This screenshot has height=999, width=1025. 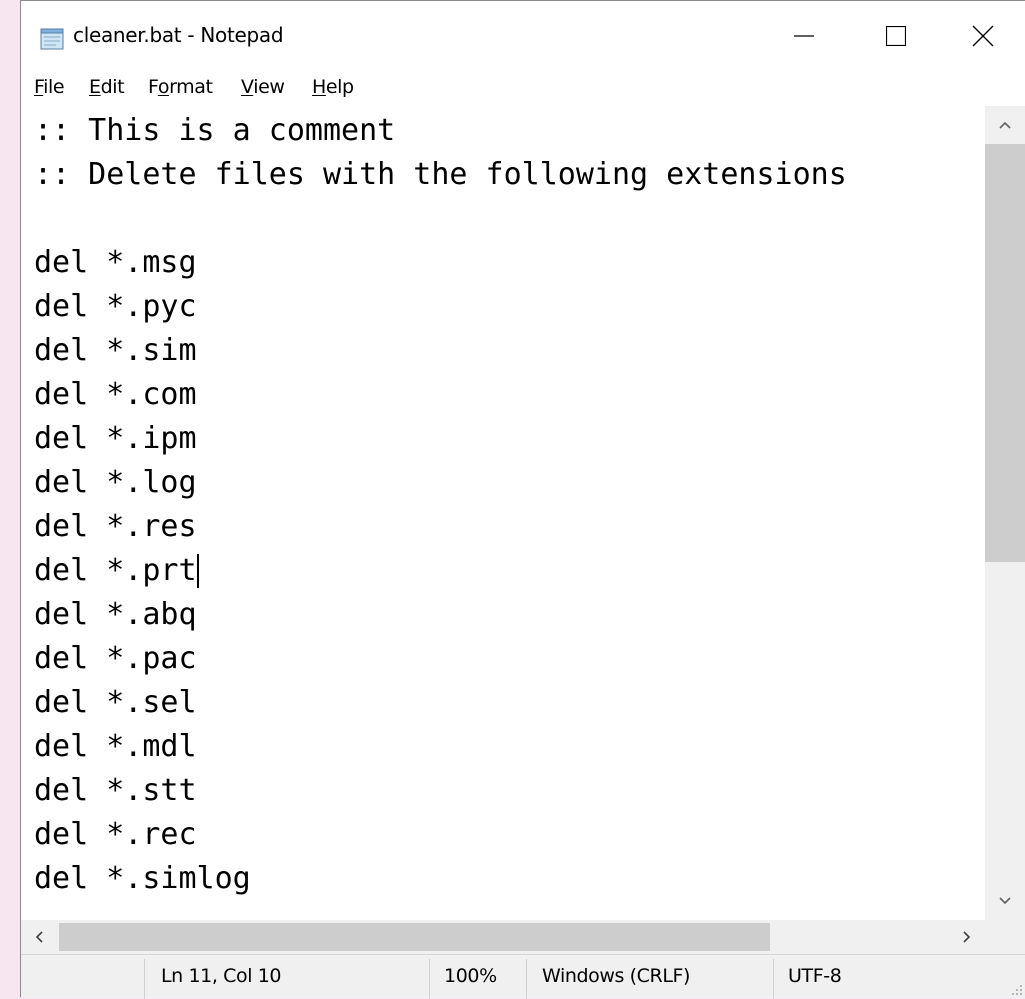 I want to click on resize-grip-icon, so click(x=1016, y=989).